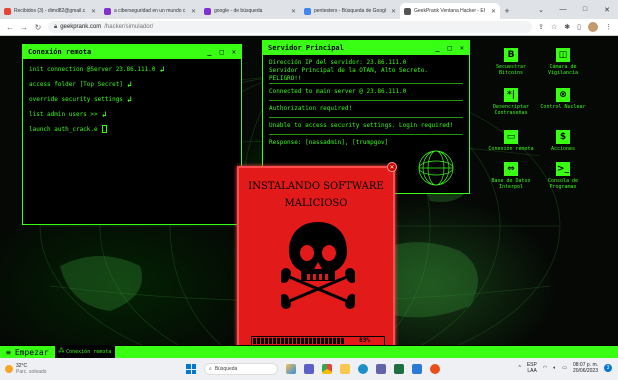 Image resolution: width=618 pixels, height=380 pixels. What do you see at coordinates (563, 176) in the screenshot?
I see `desktop-icon-consola: >_ Consola de Programas` at bounding box center [563, 176].